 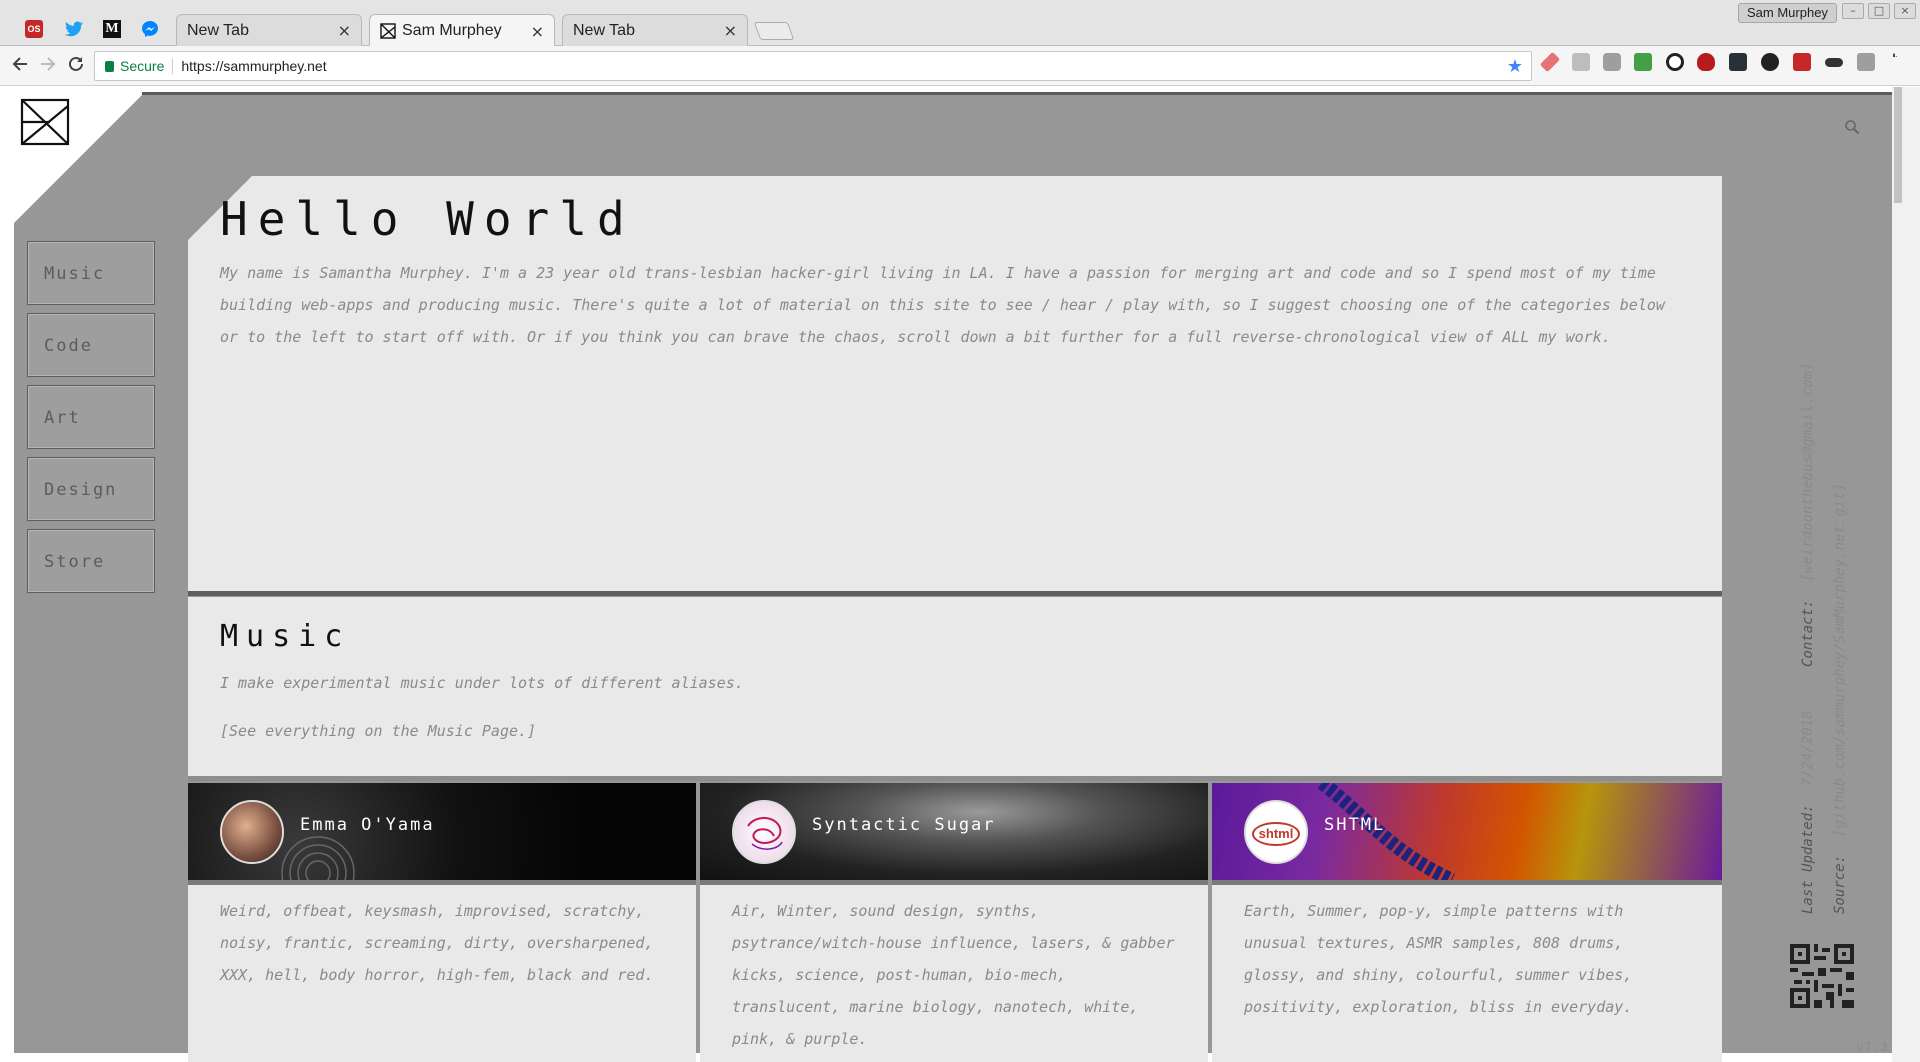 I want to click on browser-toolbar: Secure https://sammurphey.net ★, so click(x=960, y=66).